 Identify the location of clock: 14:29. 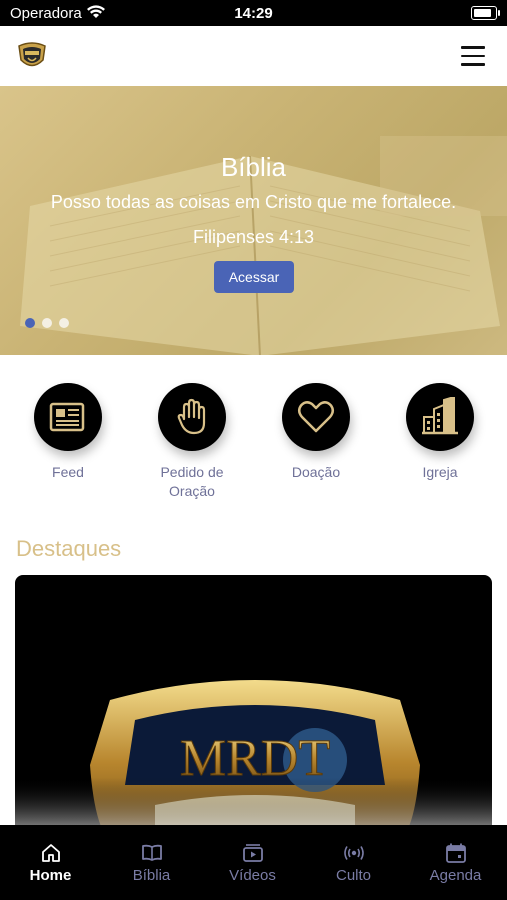
(253, 13).